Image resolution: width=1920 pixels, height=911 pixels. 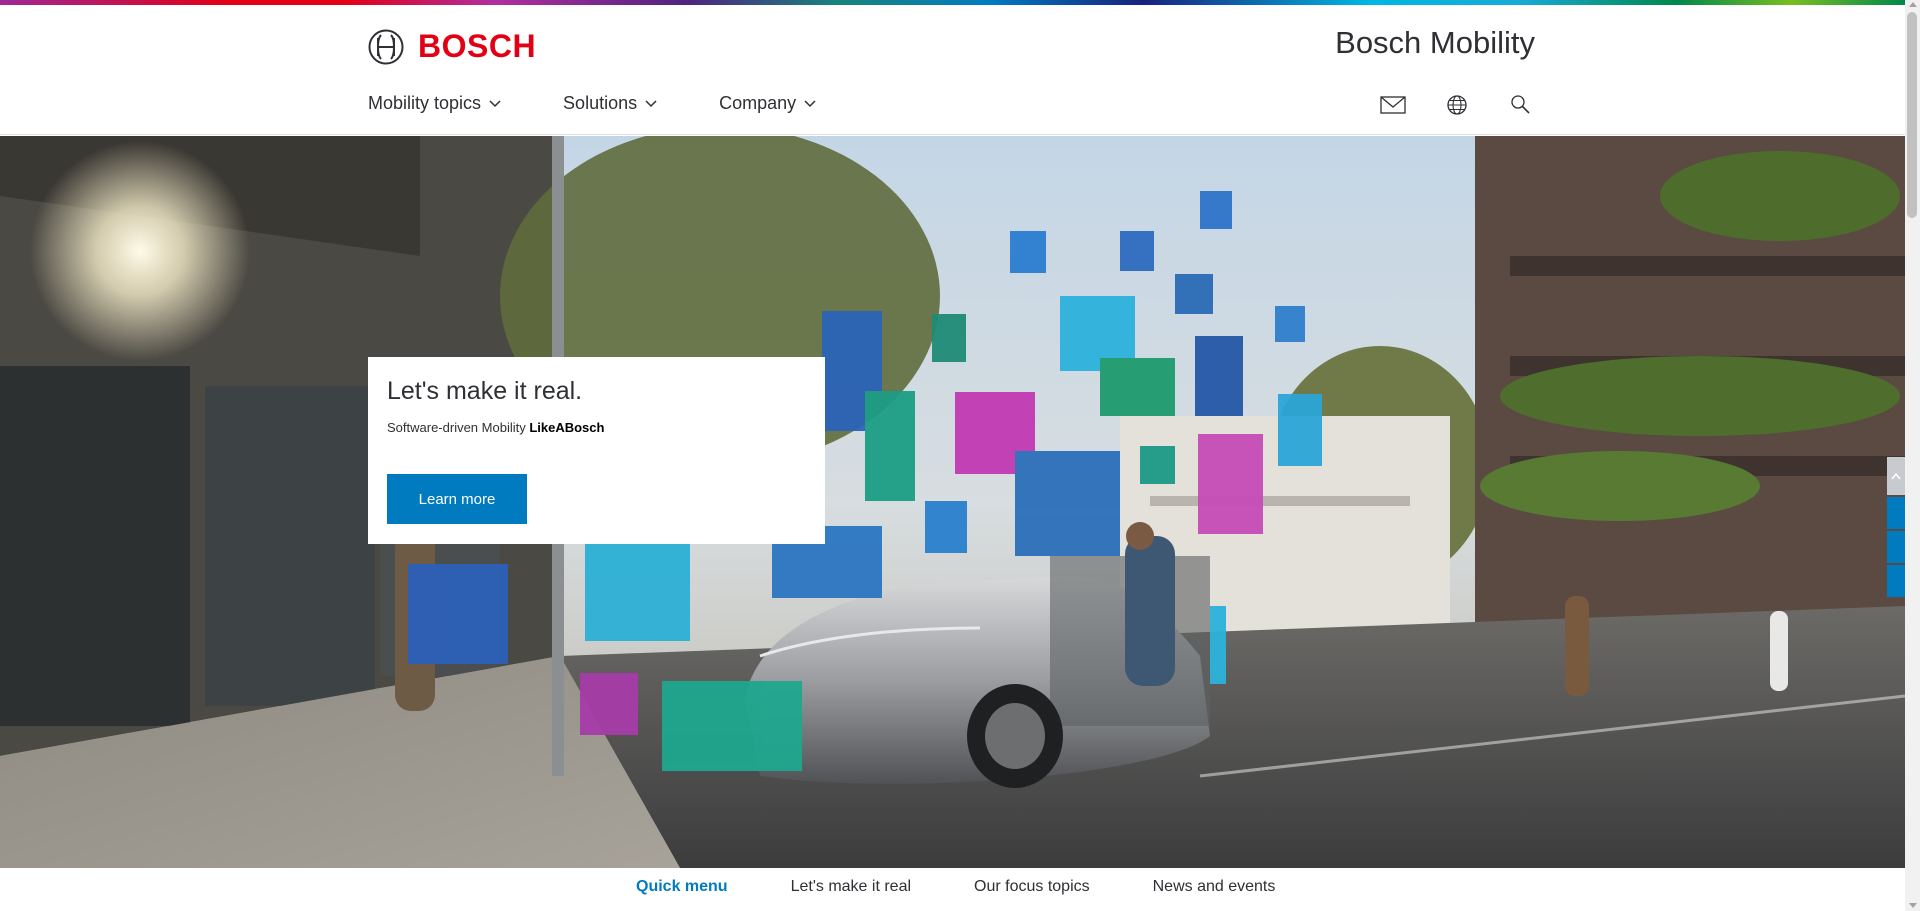 What do you see at coordinates (457, 499) in the screenshot?
I see `learn-more-button: Learn more` at bounding box center [457, 499].